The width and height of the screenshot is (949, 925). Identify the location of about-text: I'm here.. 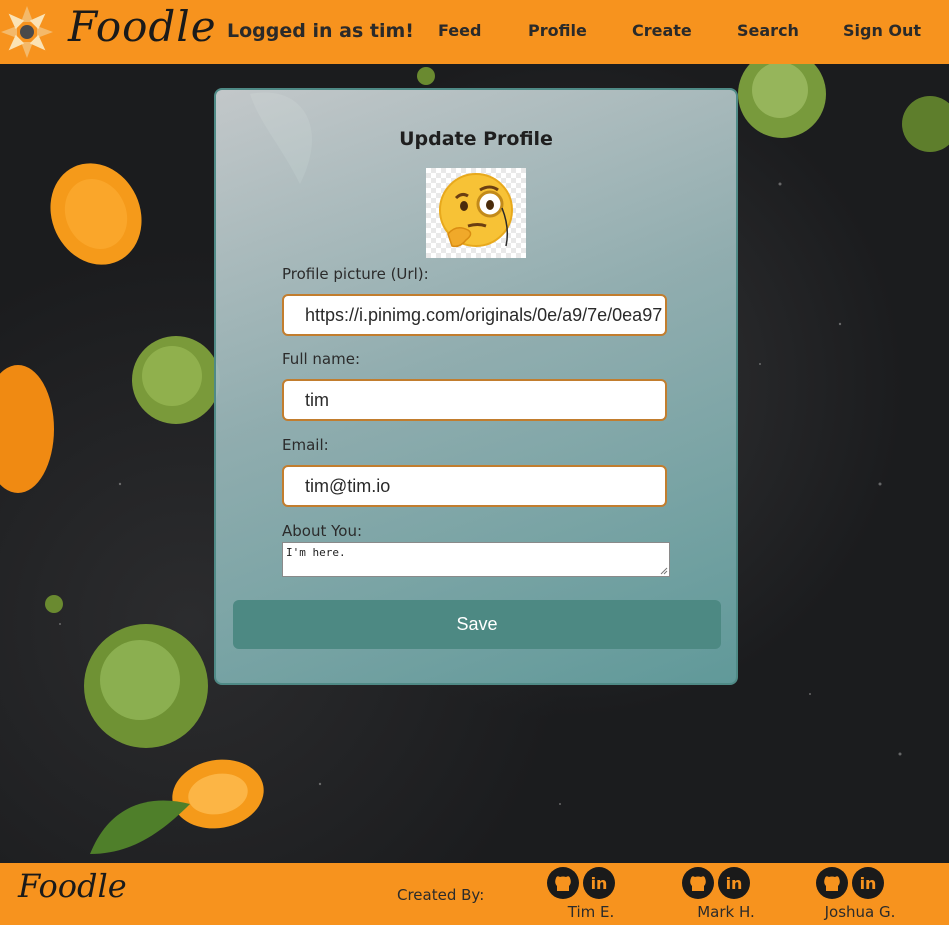
(316, 552).